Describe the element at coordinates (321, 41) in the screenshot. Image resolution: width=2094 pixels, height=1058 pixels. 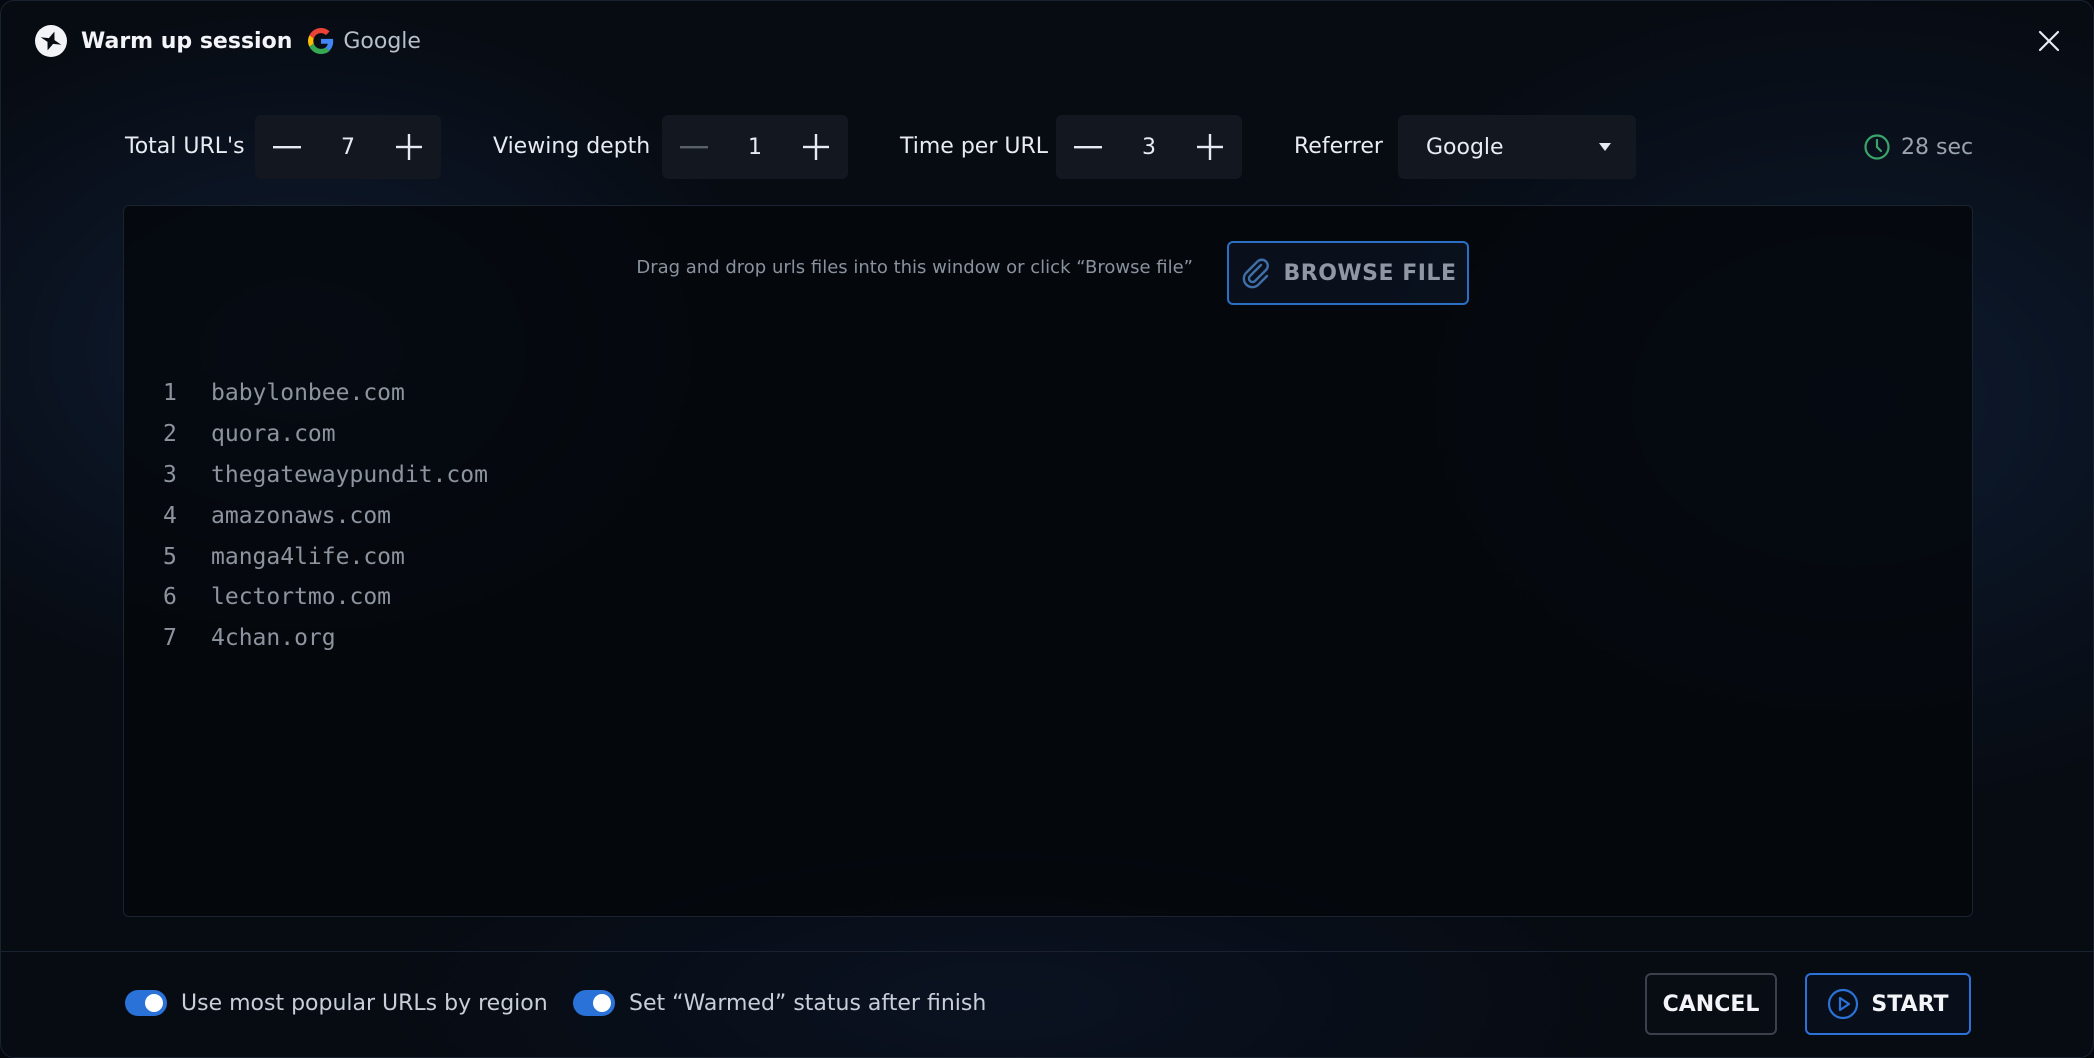
I see `google-logo-icon` at that location.